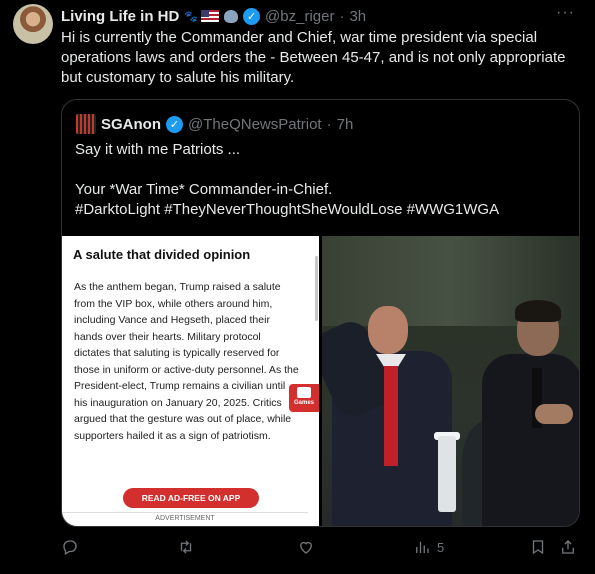 The height and width of the screenshot is (574, 595). I want to click on article-title: A salute that divided opinion, so click(162, 254).